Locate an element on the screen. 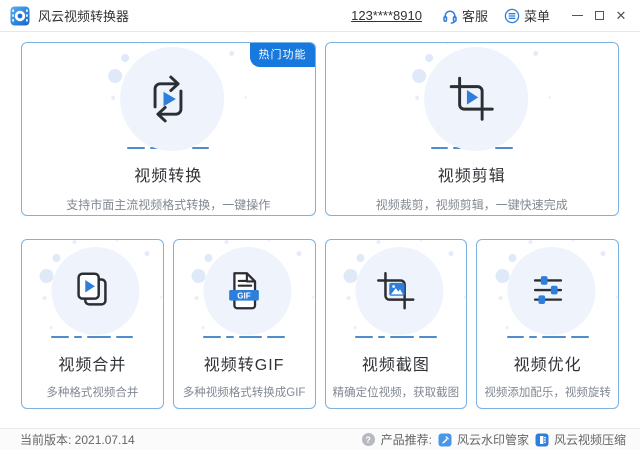 The width and height of the screenshot is (640, 450). card-title: 视频剪辑 is located at coordinates (471, 176).